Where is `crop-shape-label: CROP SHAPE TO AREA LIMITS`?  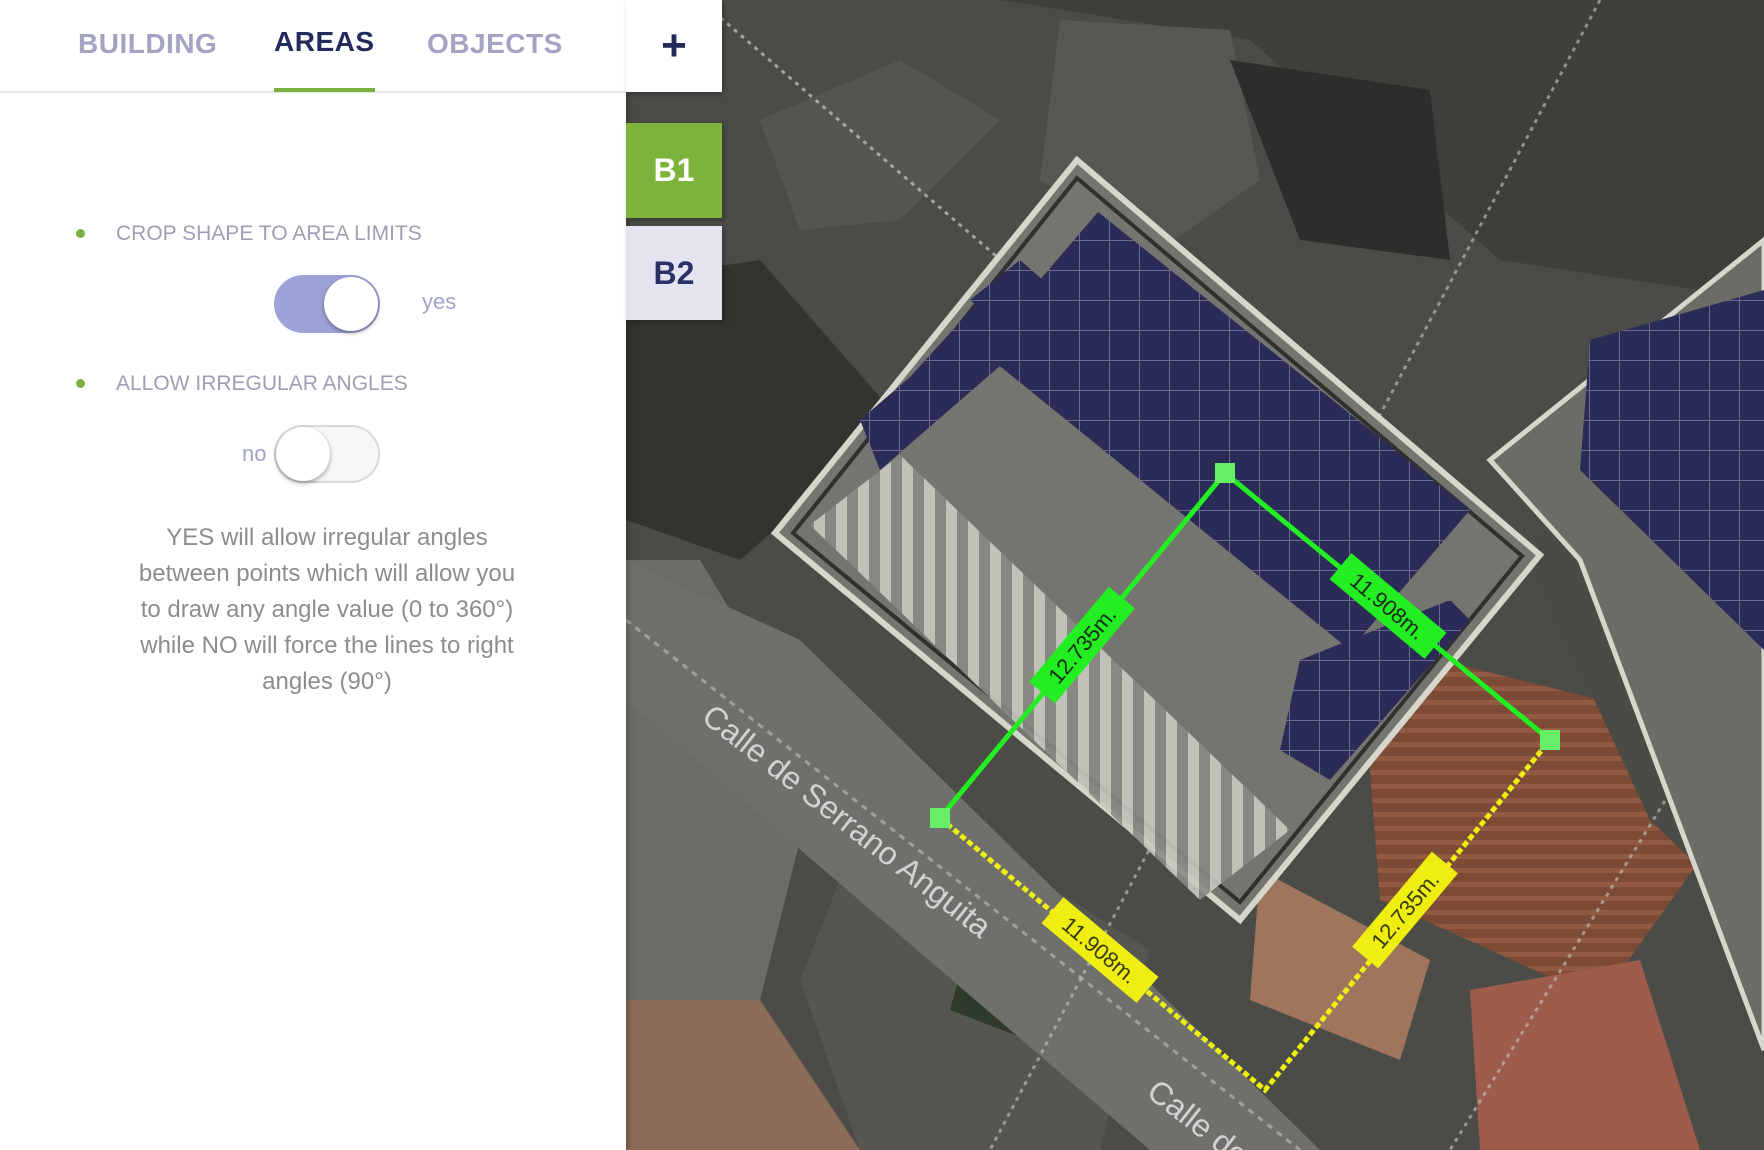 crop-shape-label: CROP SHAPE TO AREA LIMITS is located at coordinates (269, 233).